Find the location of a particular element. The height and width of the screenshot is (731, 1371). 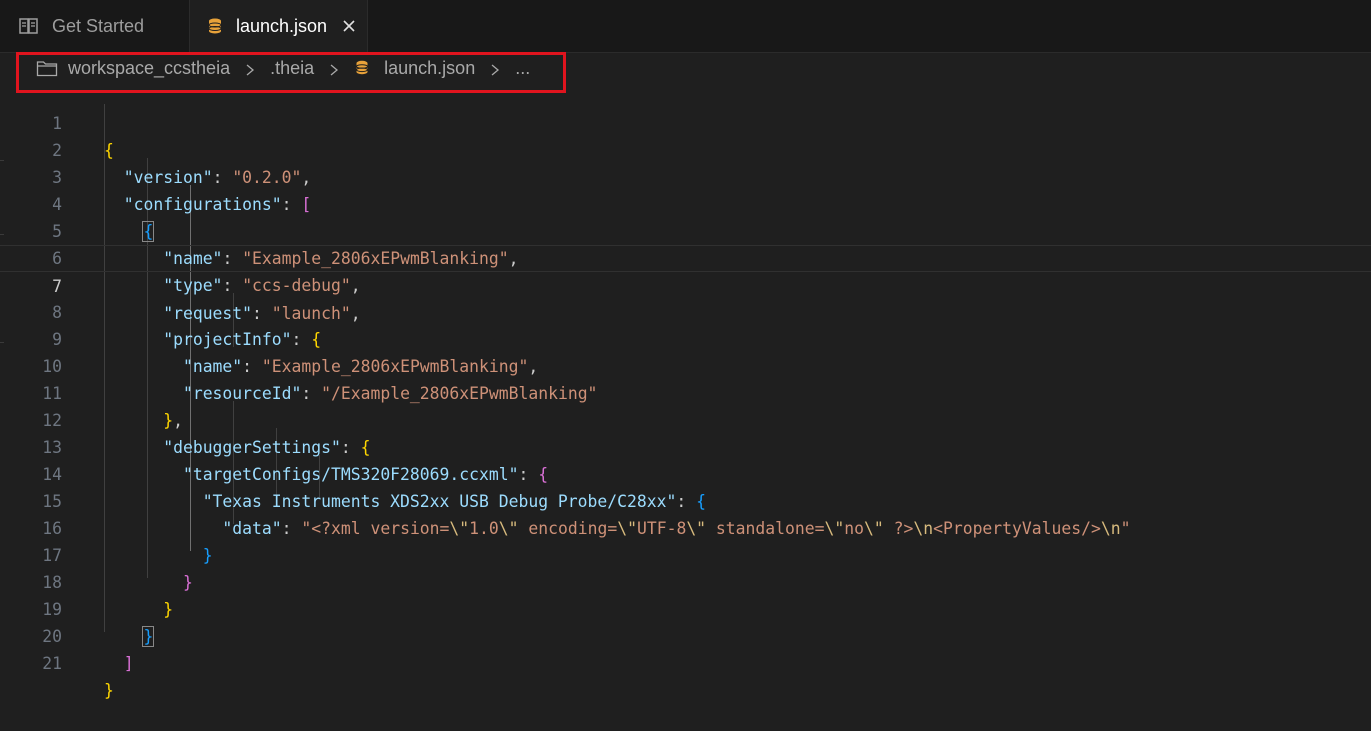

tab-get-started: Get Started is located at coordinates (95, 26).